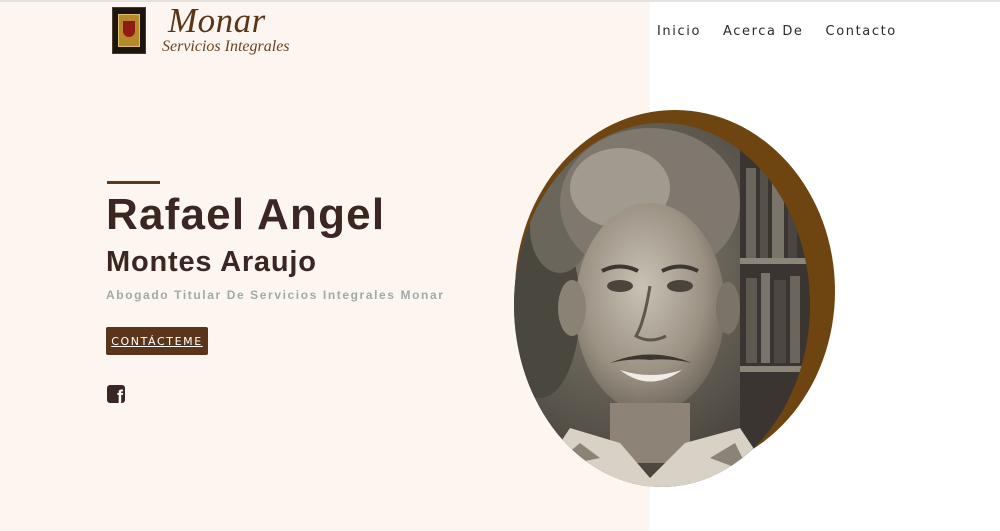 This screenshot has height=531, width=1000. What do you see at coordinates (116, 394) in the screenshot?
I see `facebook-icon: f` at bounding box center [116, 394].